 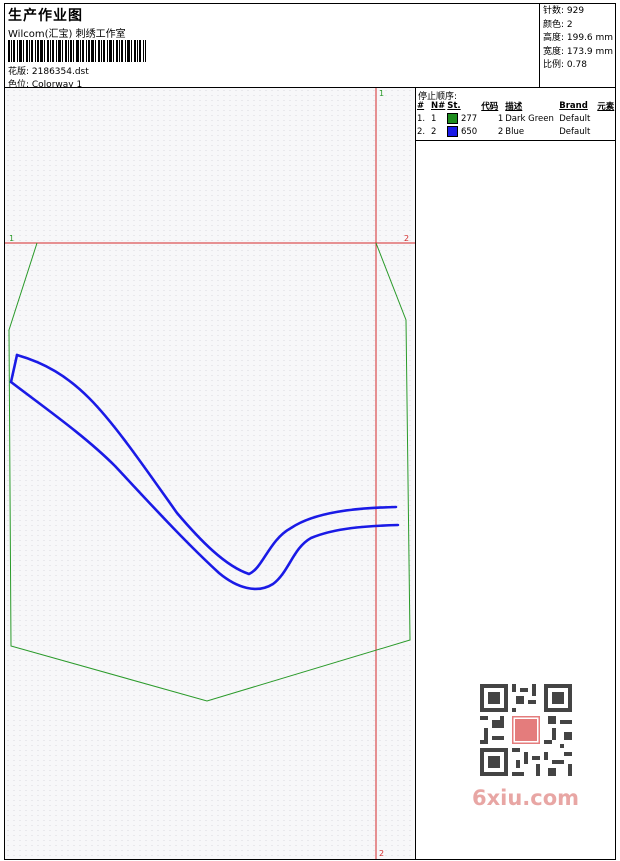 I want to click on row-description: Dark Green, so click(x=529, y=118).